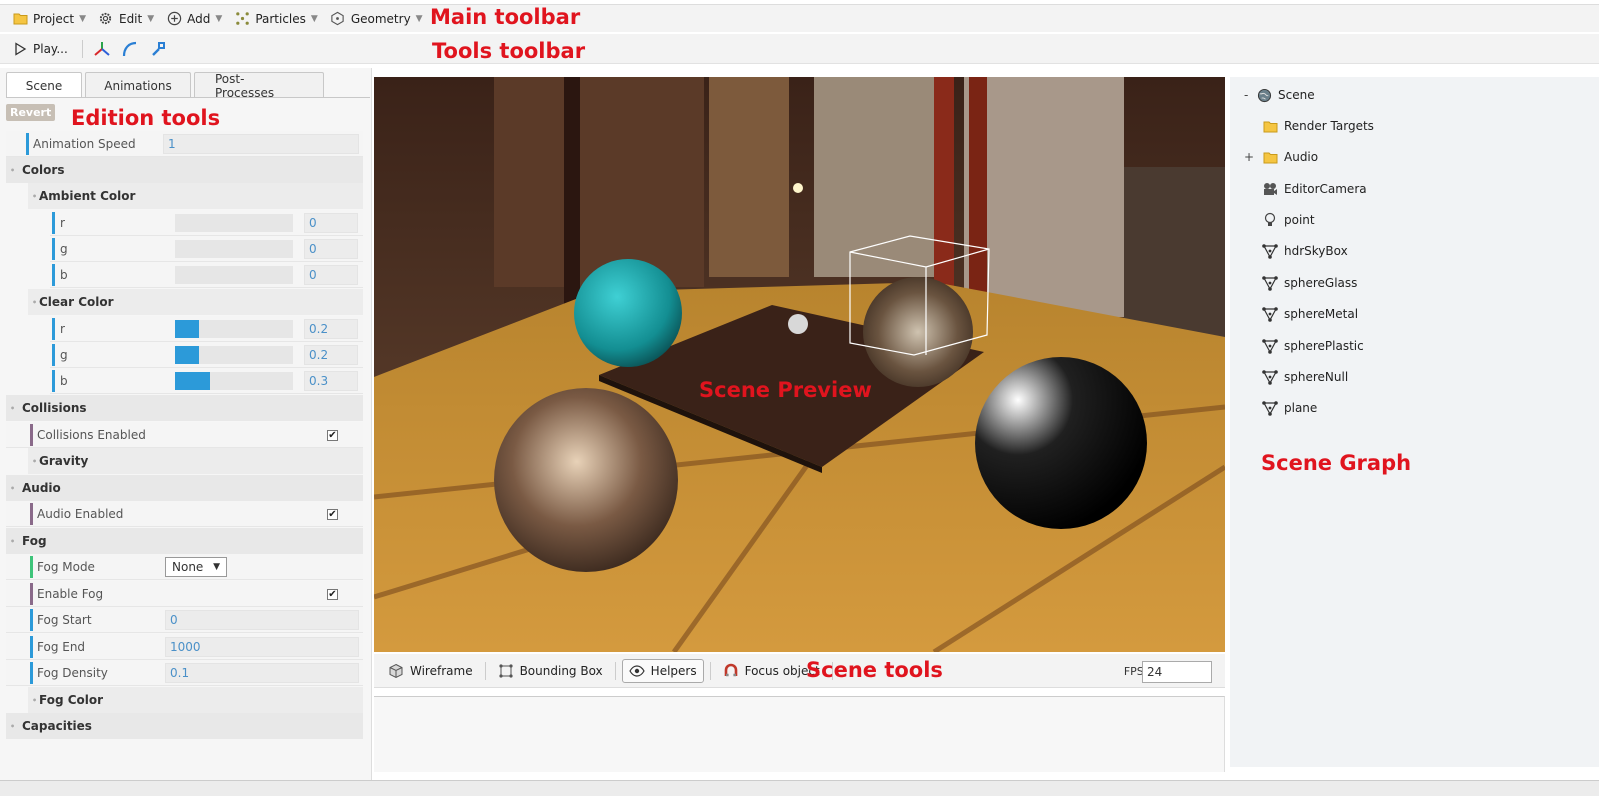  I want to click on wireframe-button: Wireframe, so click(430, 671).